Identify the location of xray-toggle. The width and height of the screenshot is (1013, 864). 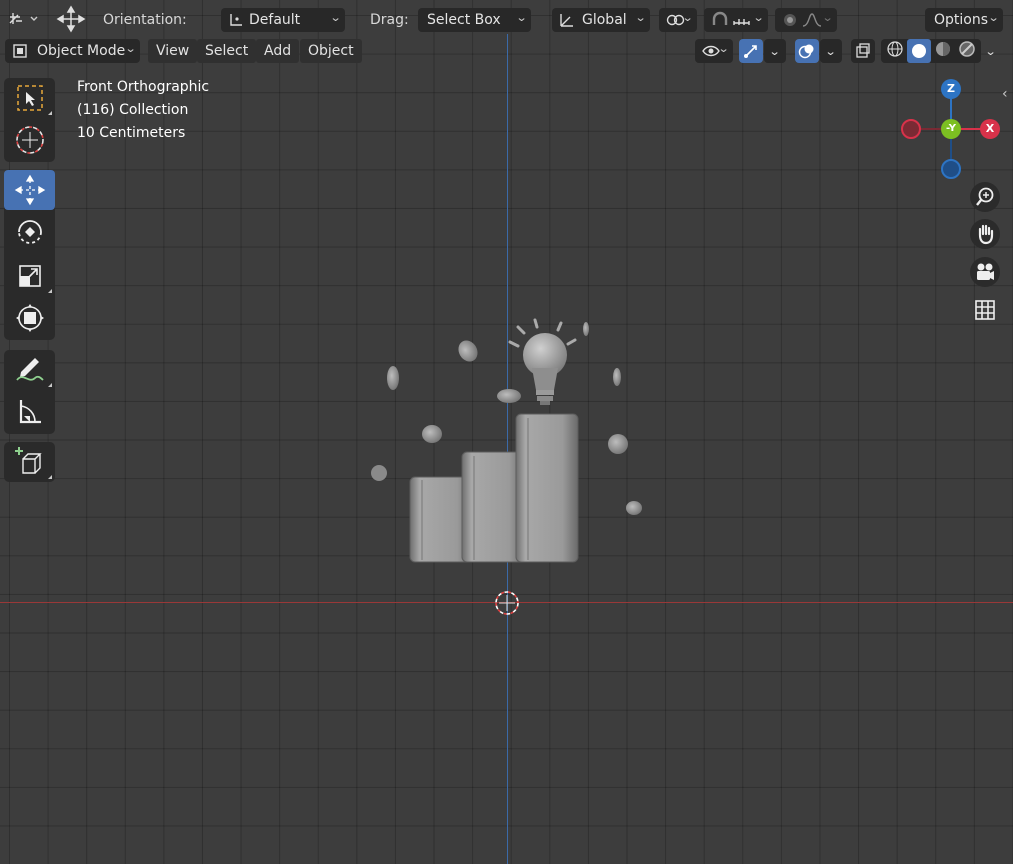
(863, 51).